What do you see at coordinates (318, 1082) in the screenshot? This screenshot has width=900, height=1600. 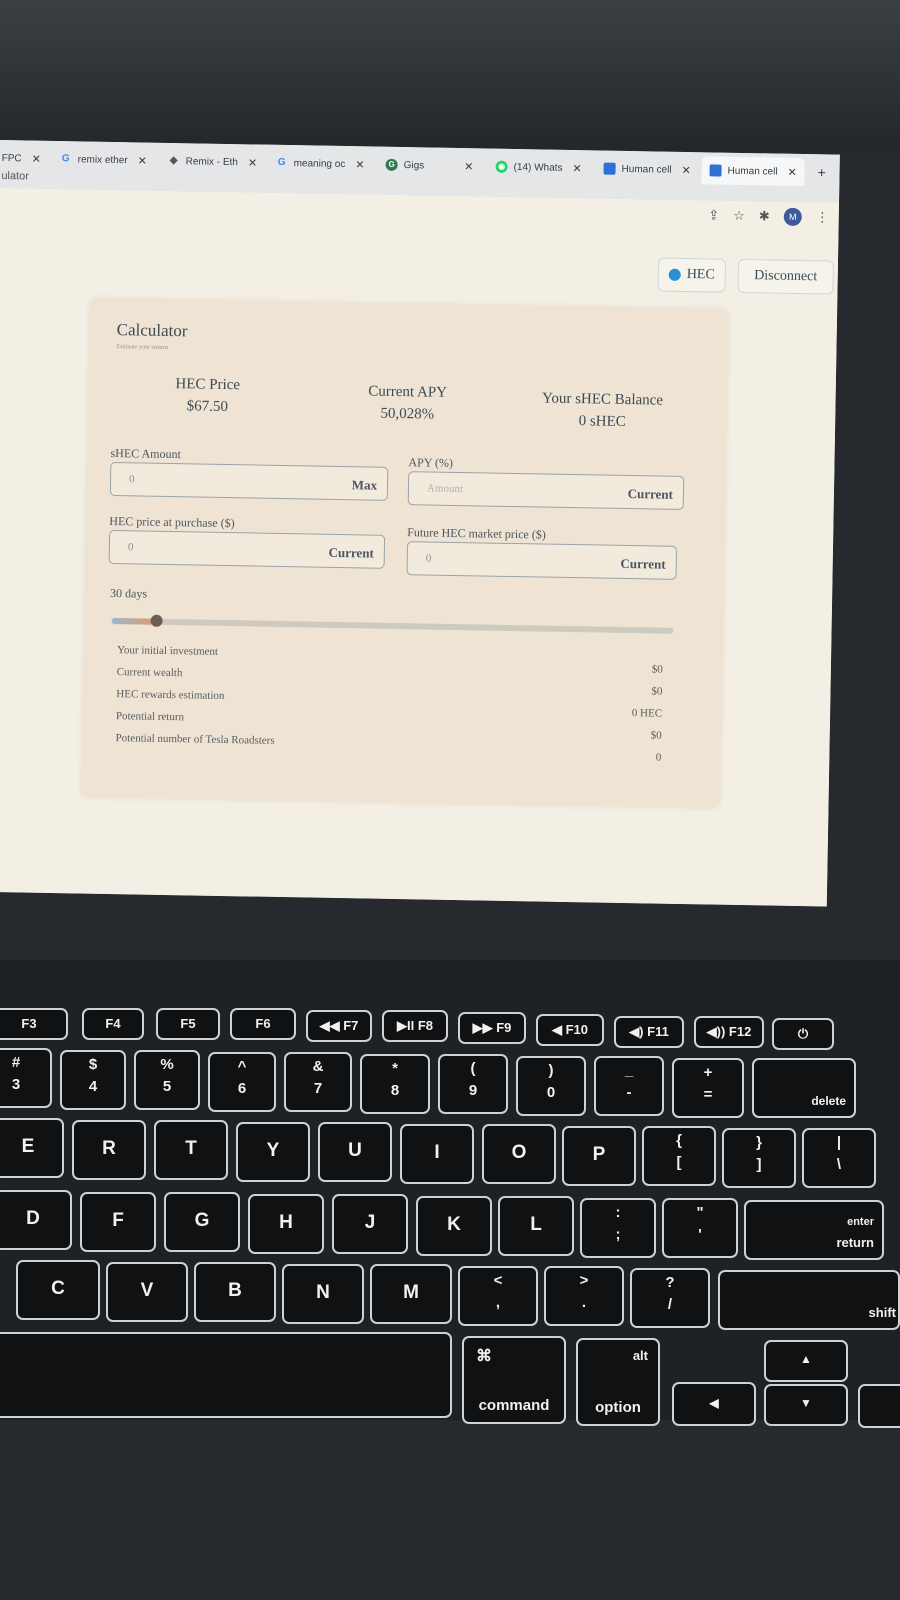 I see `key-7: & 7` at bounding box center [318, 1082].